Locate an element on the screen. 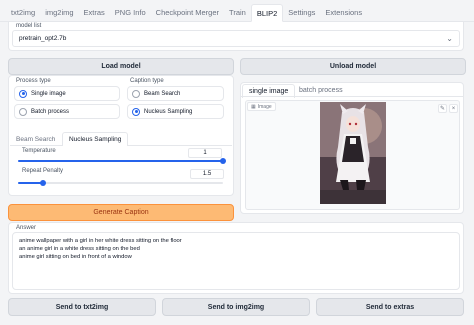 This screenshot has width=474, height=325. radio-beam-search-dot is located at coordinates (136, 93).